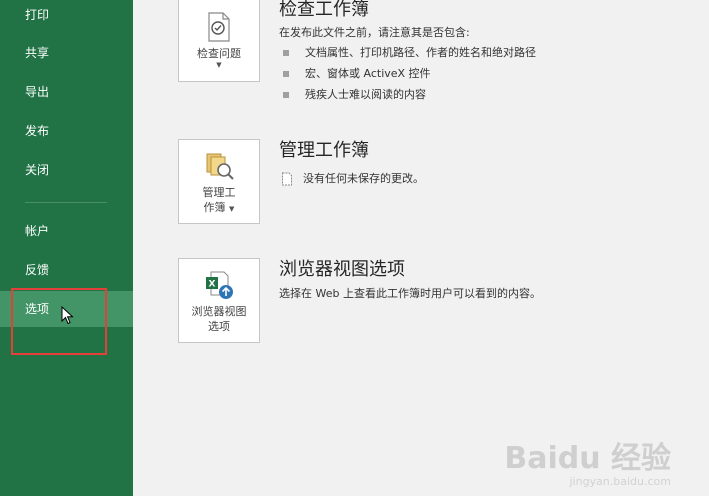 The image size is (709, 496). Describe the element at coordinates (409, 56) in the screenshot. I see `list-item: 文档属性、打印机路径、作者的姓名和绝对路径` at that location.